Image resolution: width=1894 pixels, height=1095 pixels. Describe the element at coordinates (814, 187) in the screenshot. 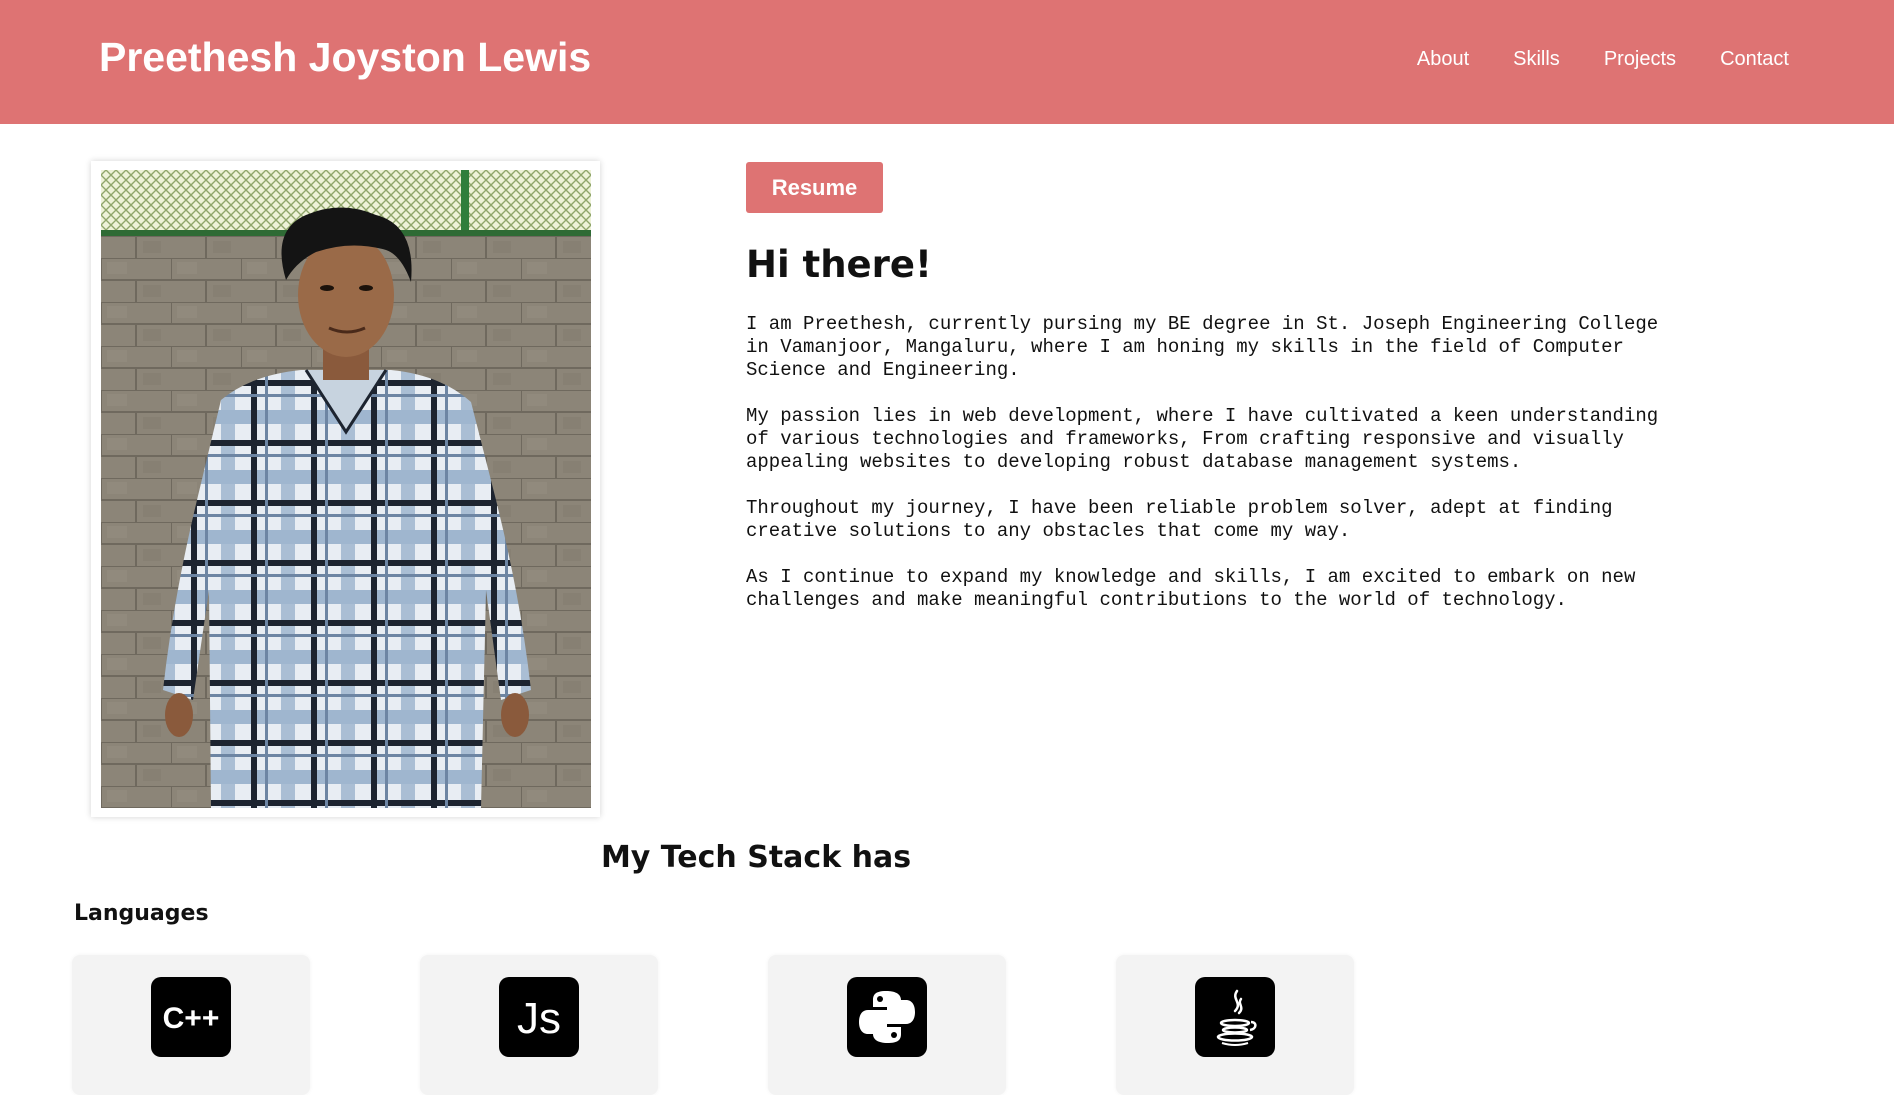

I see `resume-button: Resume` at that location.